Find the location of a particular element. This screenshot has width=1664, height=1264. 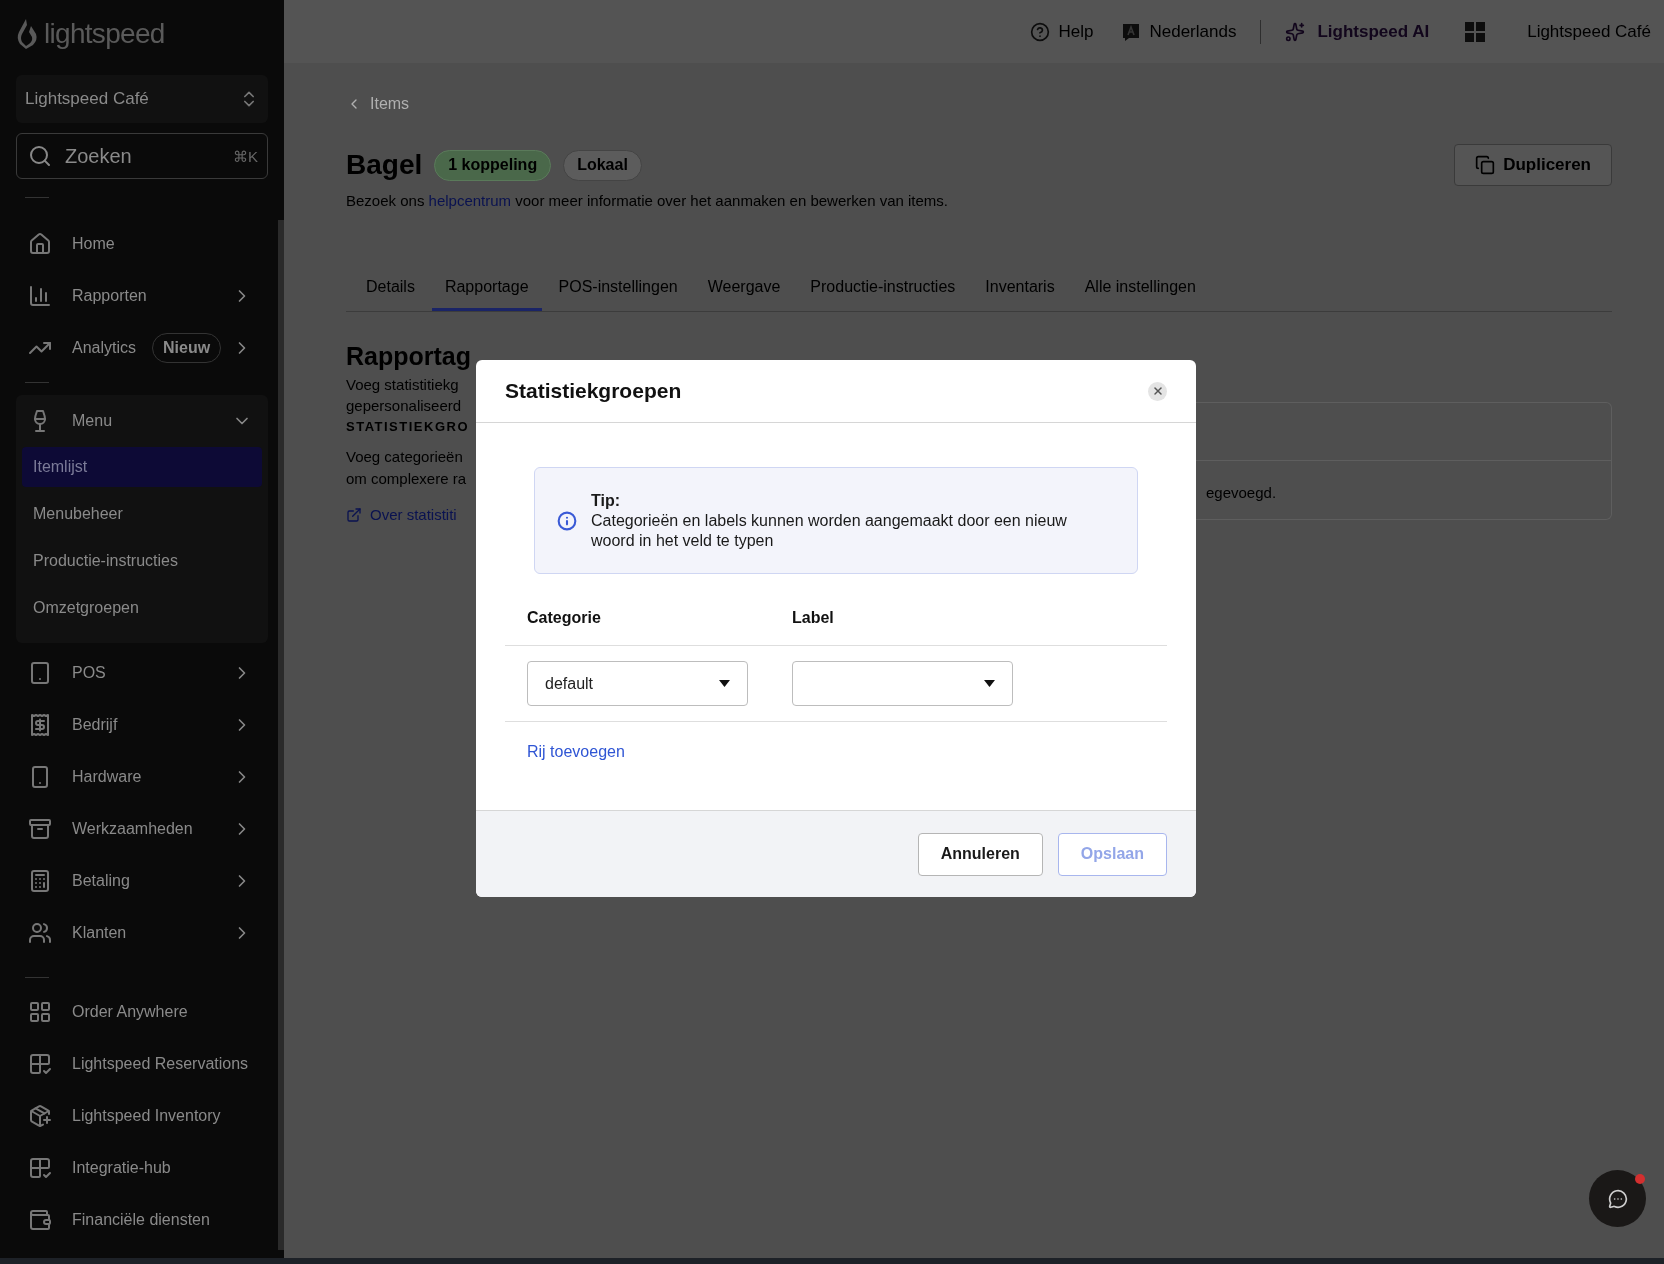

nav-item: Analytics Nieuw is located at coordinates (142, 348).